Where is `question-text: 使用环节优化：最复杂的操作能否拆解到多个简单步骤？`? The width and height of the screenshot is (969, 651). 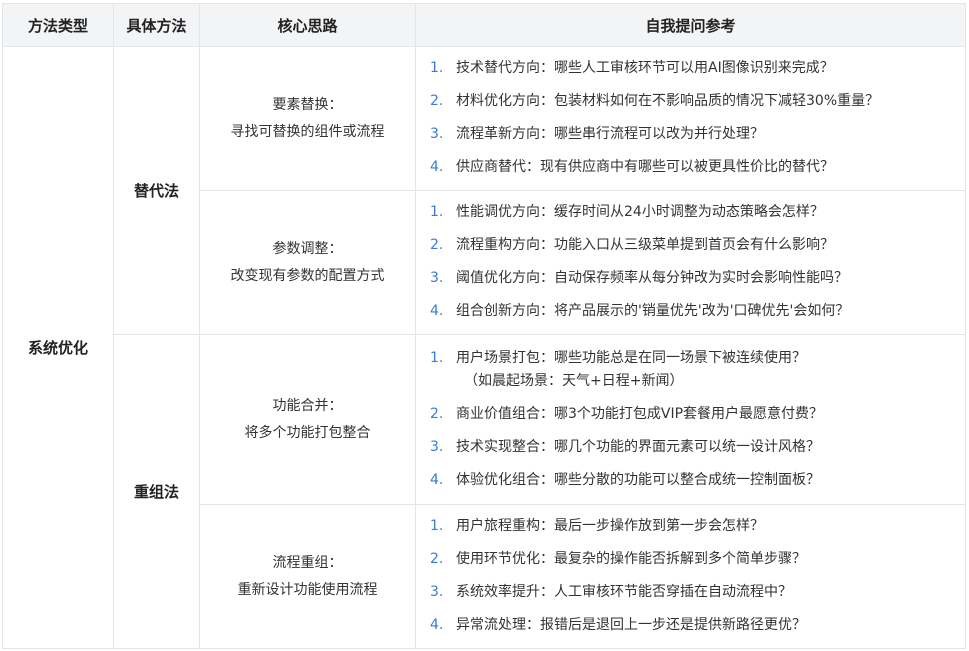
question-text: 使用环节优化：最复杂的操作能否拆解到多个简单步骤？ is located at coordinates (631, 559).